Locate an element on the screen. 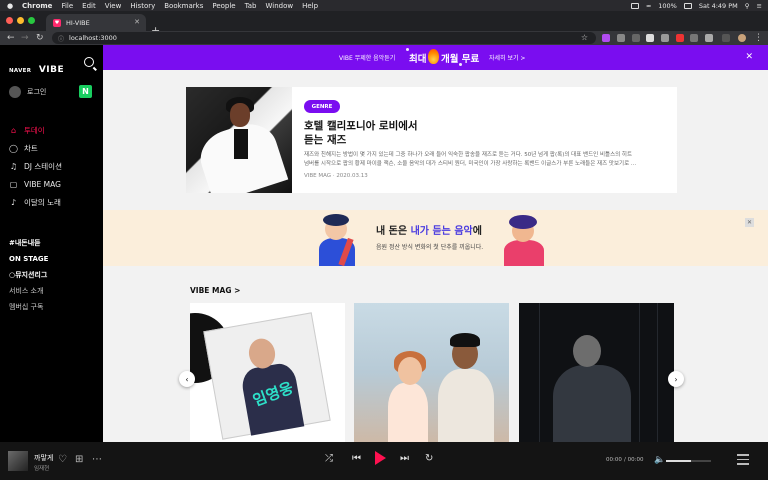 The width and height of the screenshot is (768, 480). vibe-favicon-icon: ♥ is located at coordinates (57, 22).